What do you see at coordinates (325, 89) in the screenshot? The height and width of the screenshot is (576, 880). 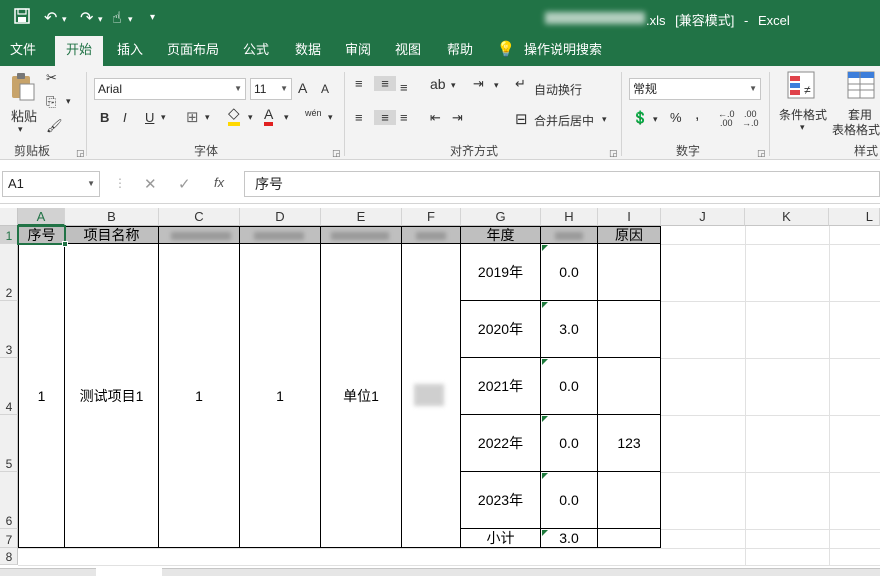 I see `shrink-font-button: A` at bounding box center [325, 89].